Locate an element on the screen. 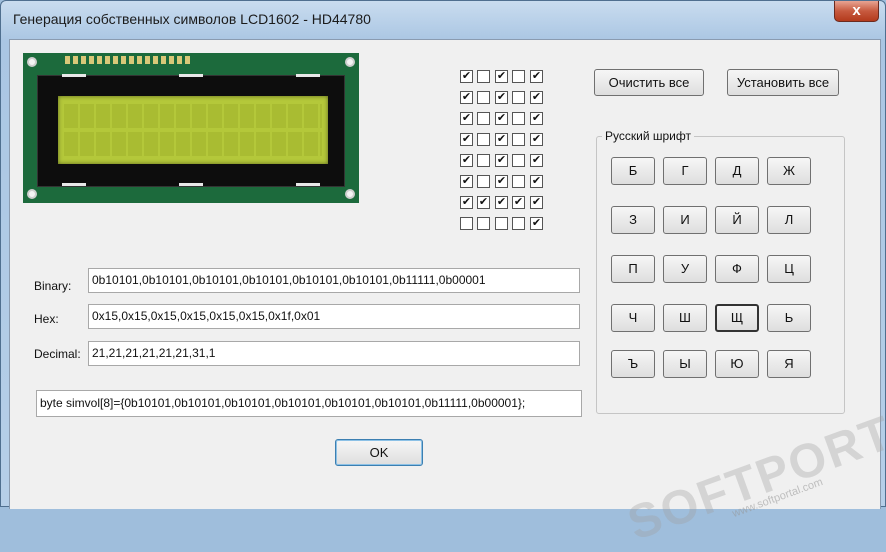 The height and width of the screenshot is (552, 886). letter-button: Ы is located at coordinates (685, 364).